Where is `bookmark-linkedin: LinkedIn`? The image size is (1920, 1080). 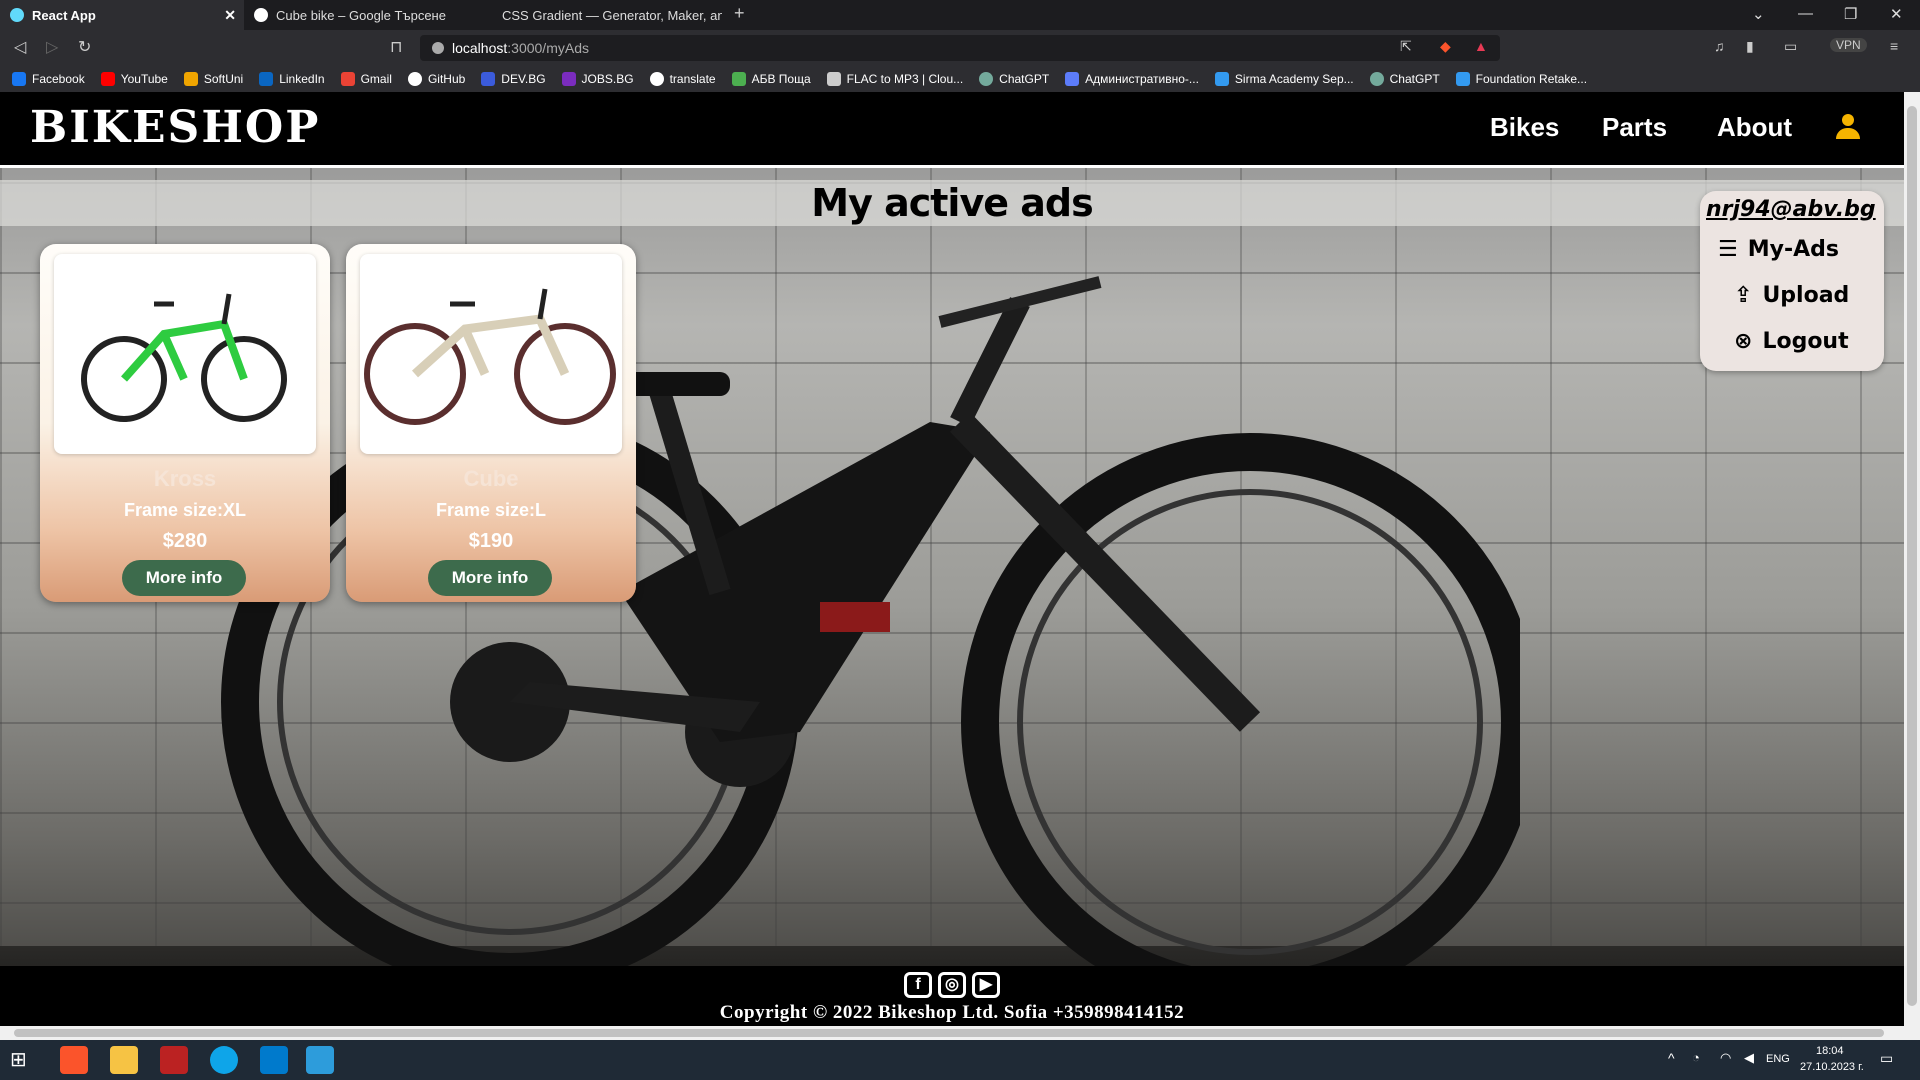
bookmark-linkedin: LinkedIn is located at coordinates (292, 79).